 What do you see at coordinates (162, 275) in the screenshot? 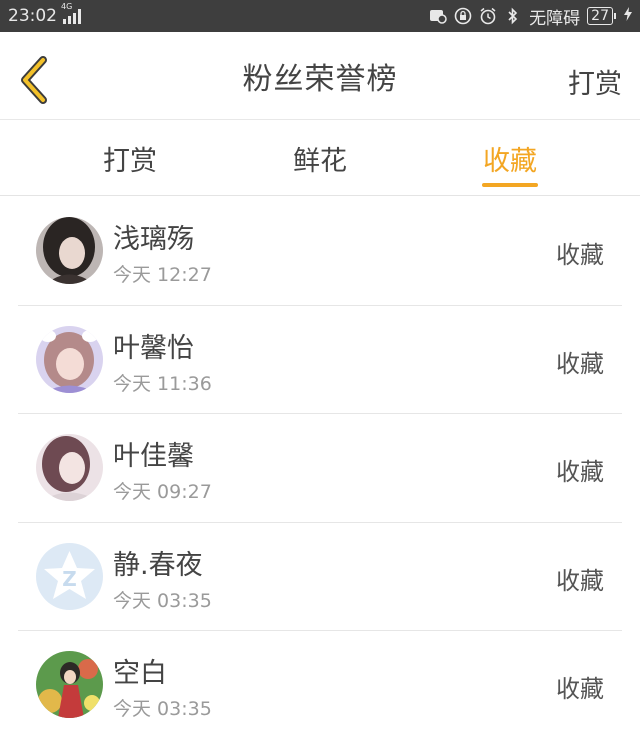
I see `timestamp: 今天 12:27` at bounding box center [162, 275].